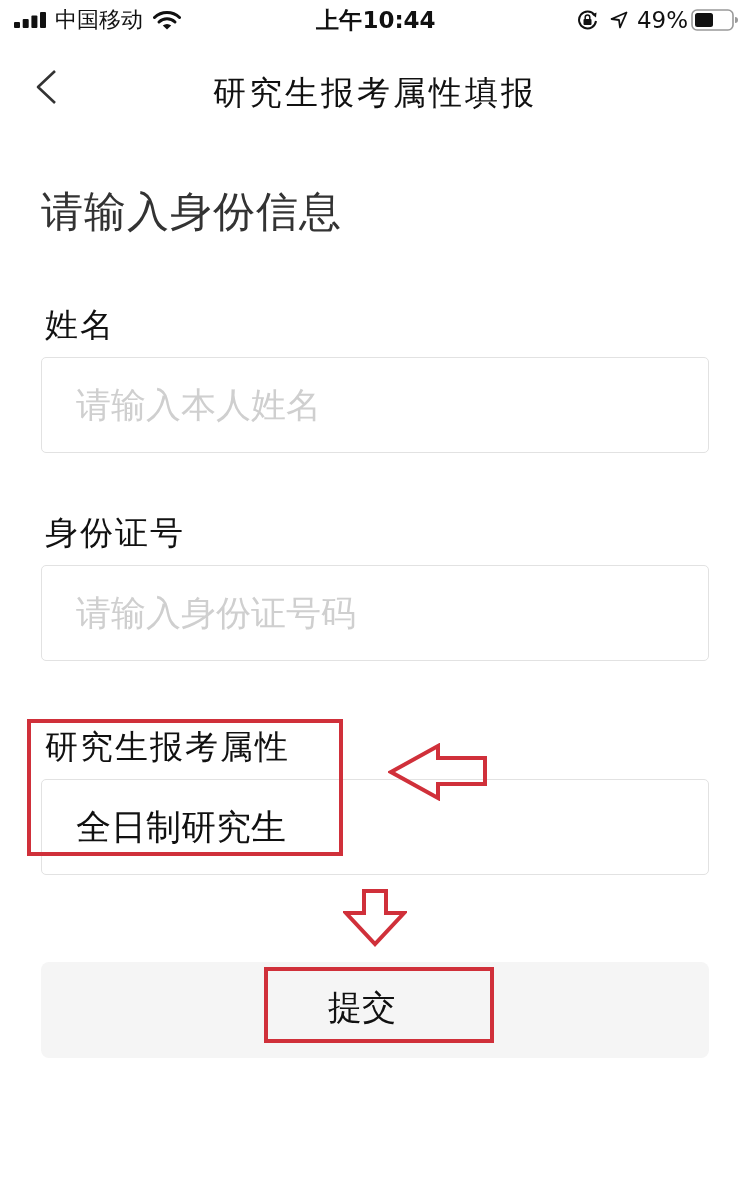 The image size is (750, 1177). Describe the element at coordinates (99, 20) in the screenshot. I see `carrier-name: 中国移动` at that location.